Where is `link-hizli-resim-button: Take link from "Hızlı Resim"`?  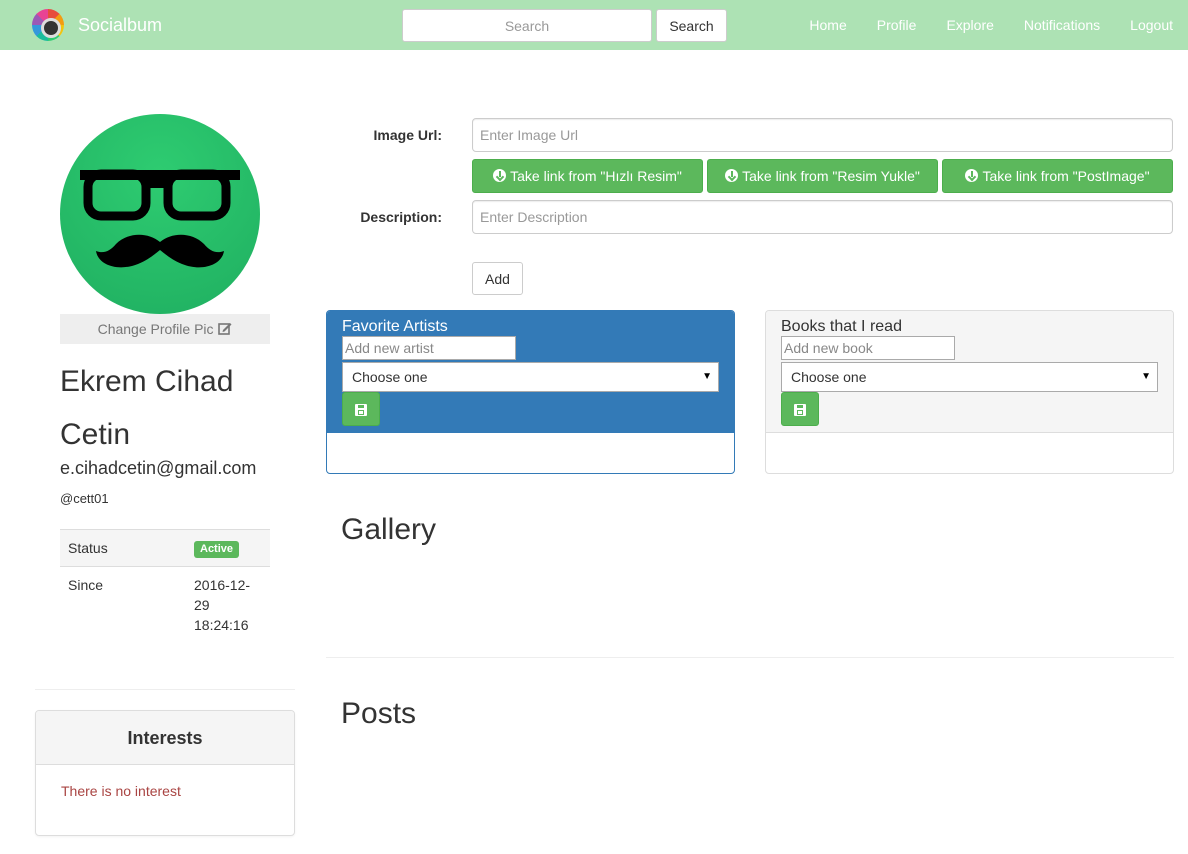
link-hizli-resim-button: Take link from "Hızlı Resim" is located at coordinates (587, 176).